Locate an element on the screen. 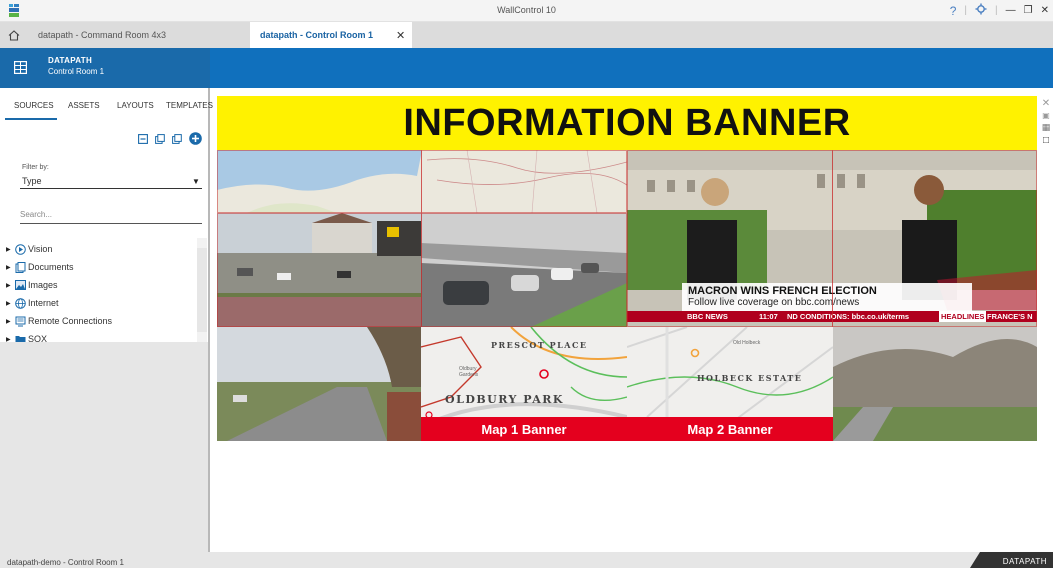 The image size is (1053, 568). map-2-place-main: HOLBECK ESTATE is located at coordinates (750, 378).